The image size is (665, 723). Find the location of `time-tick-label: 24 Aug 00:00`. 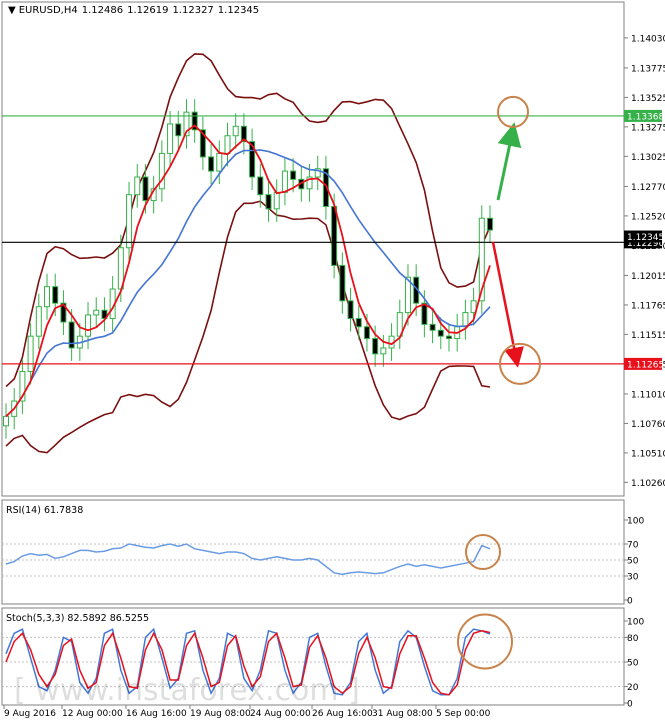

time-tick-label: 24 Aug 00:00 is located at coordinates (280, 714).